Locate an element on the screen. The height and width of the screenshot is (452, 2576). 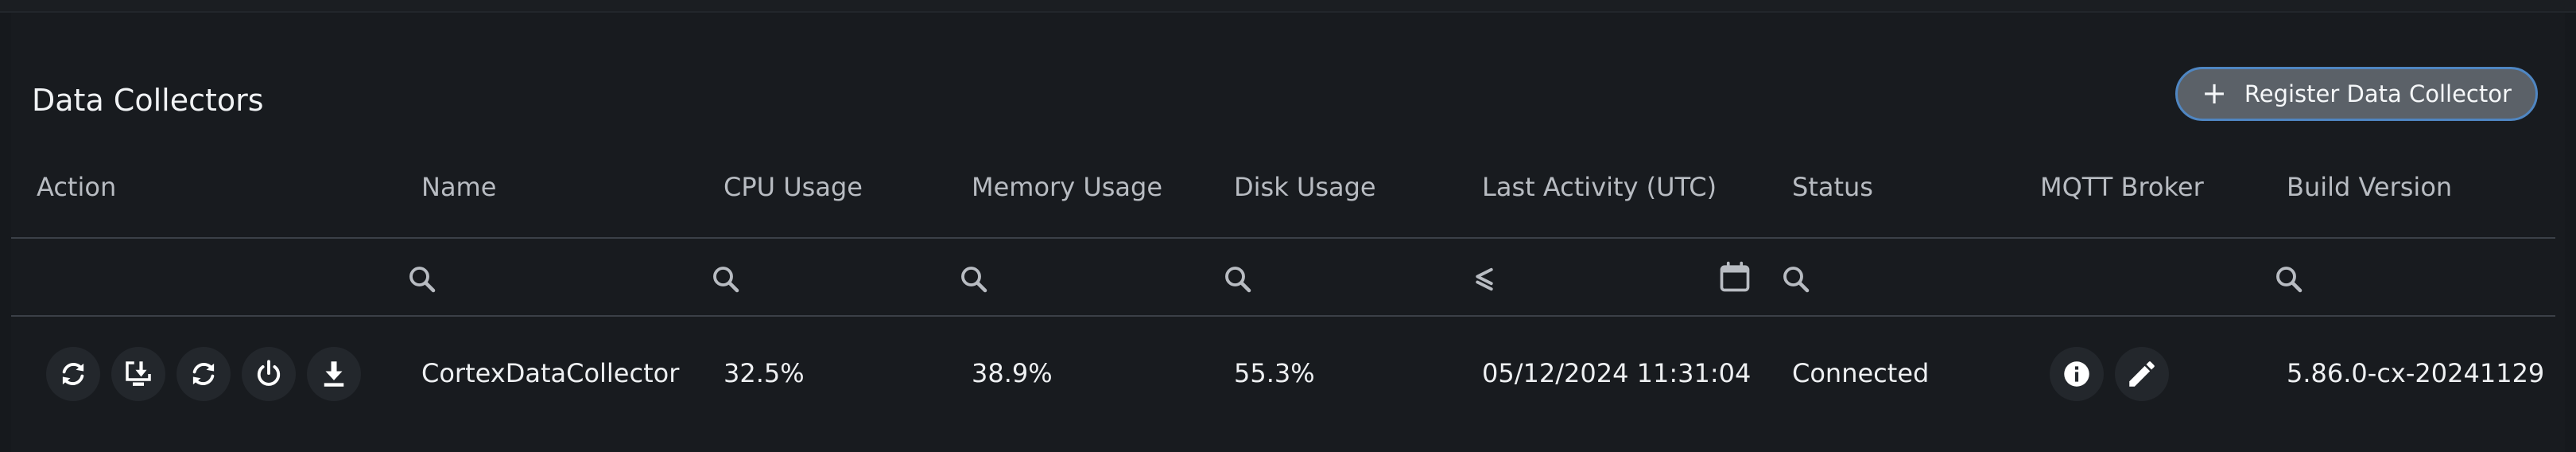
status-value: Connected is located at coordinates (1861, 373).